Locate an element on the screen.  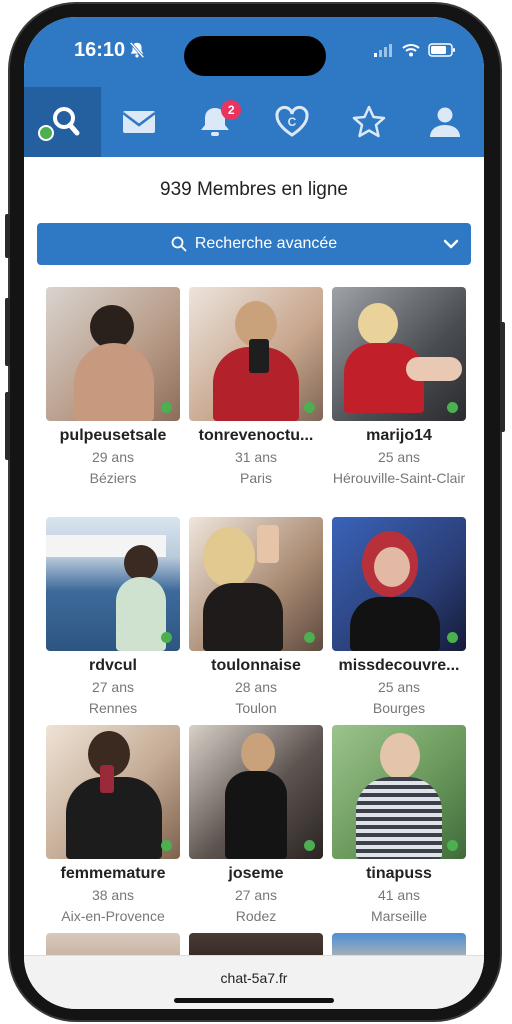
member-age: 31 ans is located at coordinates (256, 457).